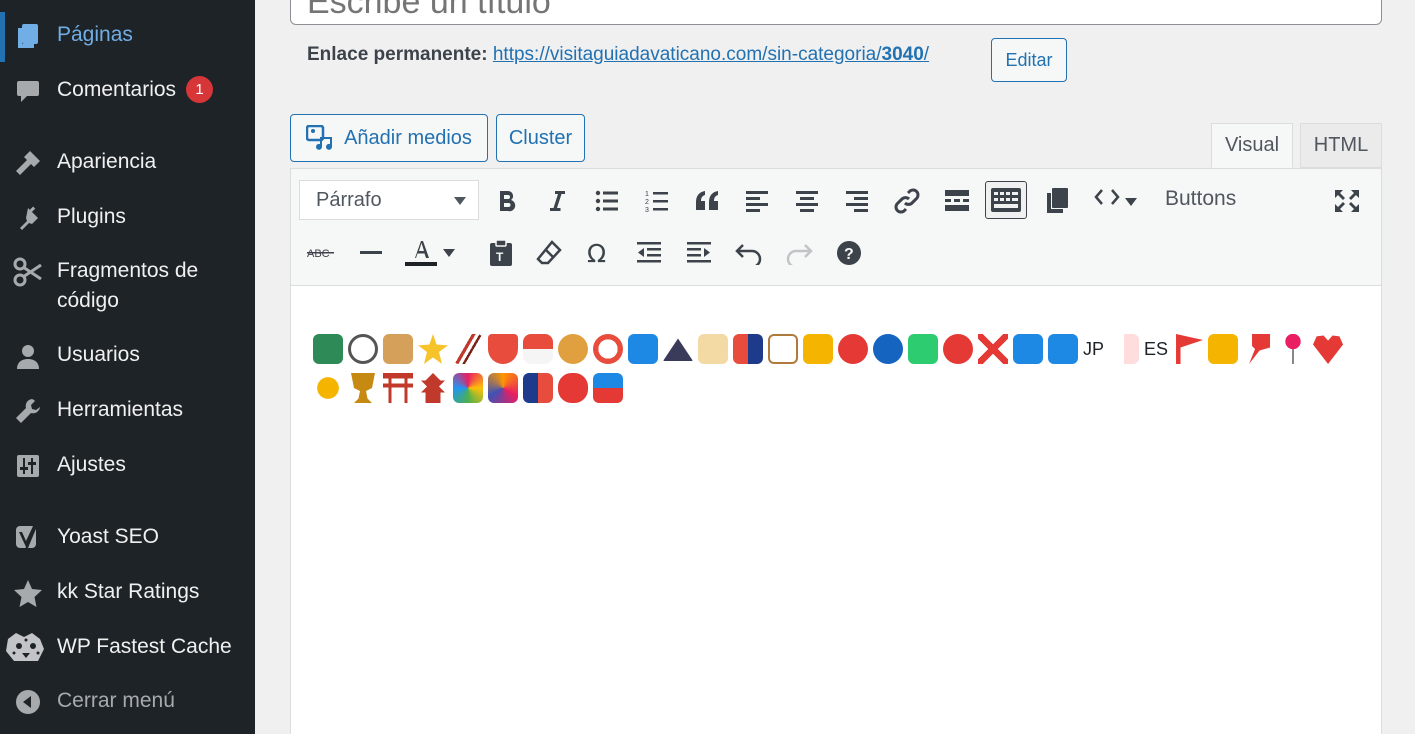  I want to click on indent-button, so click(699, 253).